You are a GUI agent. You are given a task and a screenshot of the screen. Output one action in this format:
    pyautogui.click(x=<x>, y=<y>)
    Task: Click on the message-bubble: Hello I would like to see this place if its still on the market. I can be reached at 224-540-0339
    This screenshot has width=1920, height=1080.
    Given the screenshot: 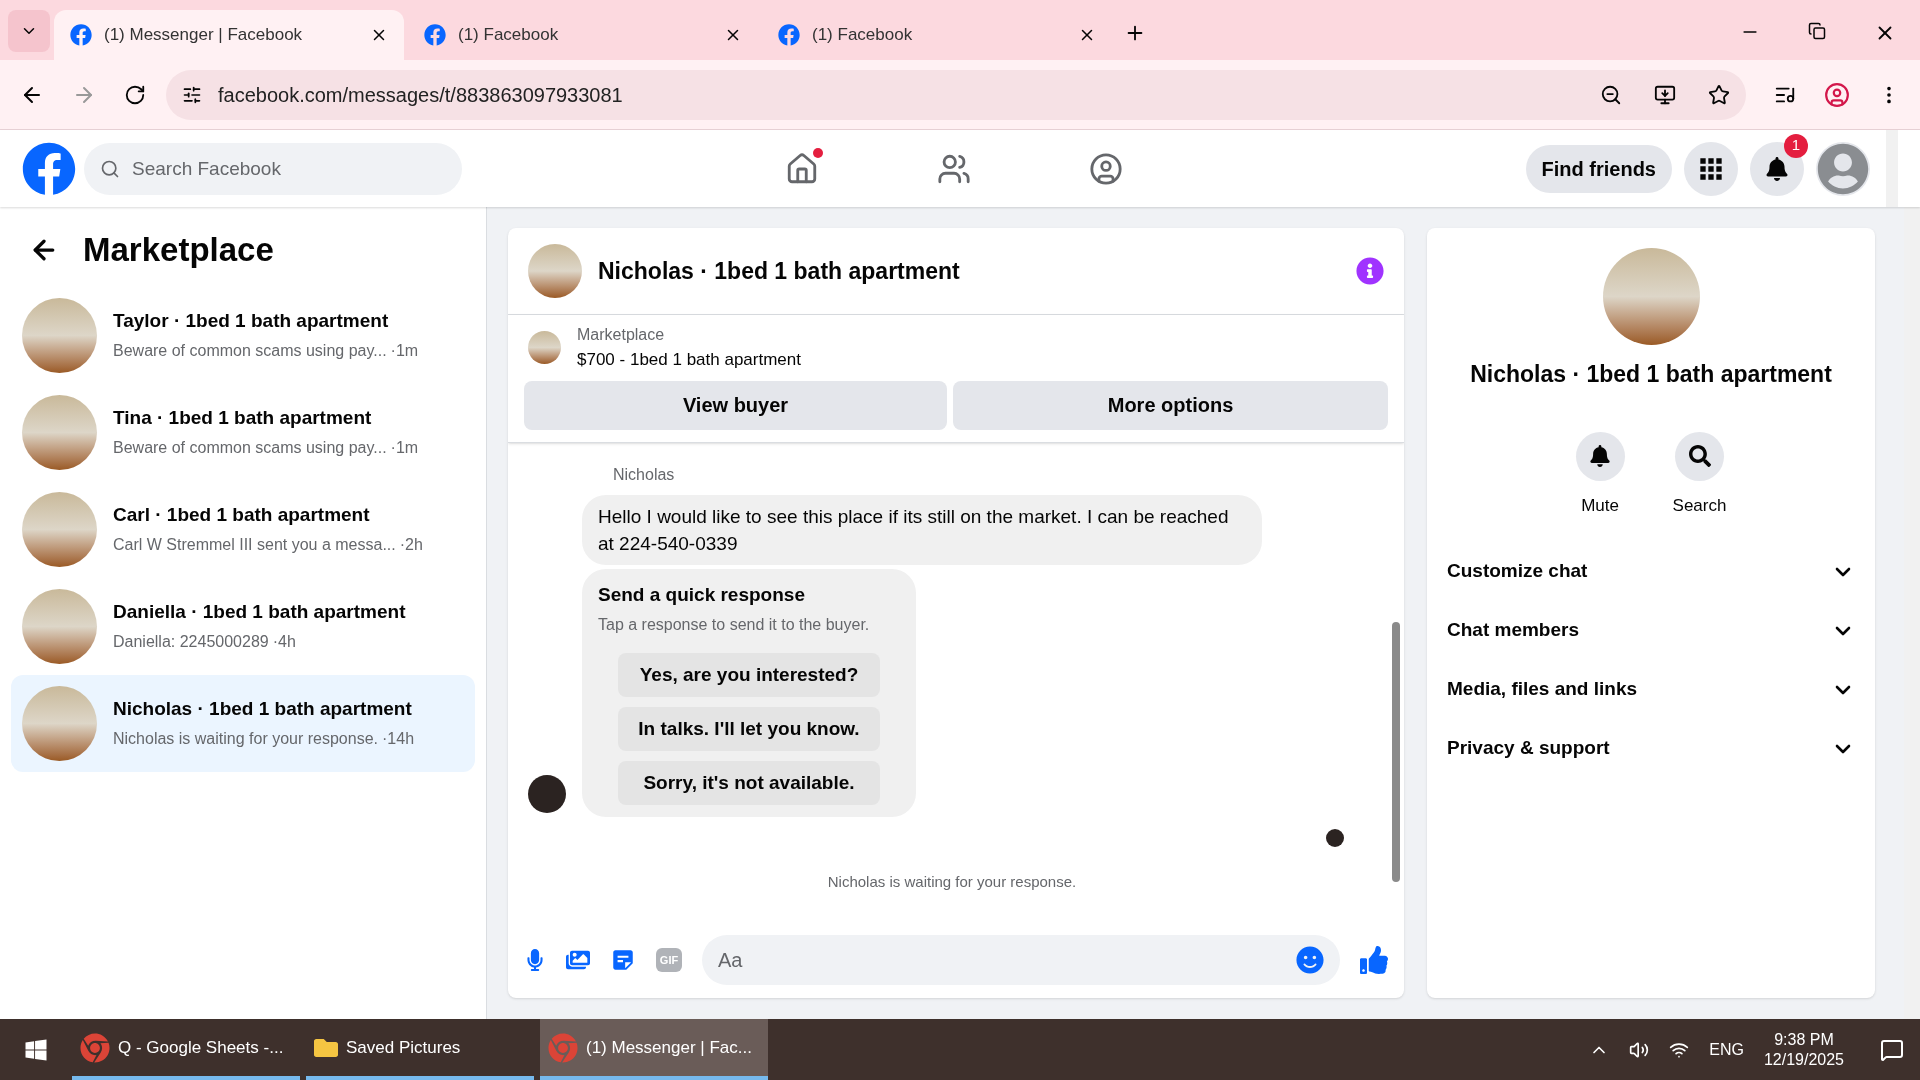 What is the action you would take?
    pyautogui.click(x=922, y=529)
    